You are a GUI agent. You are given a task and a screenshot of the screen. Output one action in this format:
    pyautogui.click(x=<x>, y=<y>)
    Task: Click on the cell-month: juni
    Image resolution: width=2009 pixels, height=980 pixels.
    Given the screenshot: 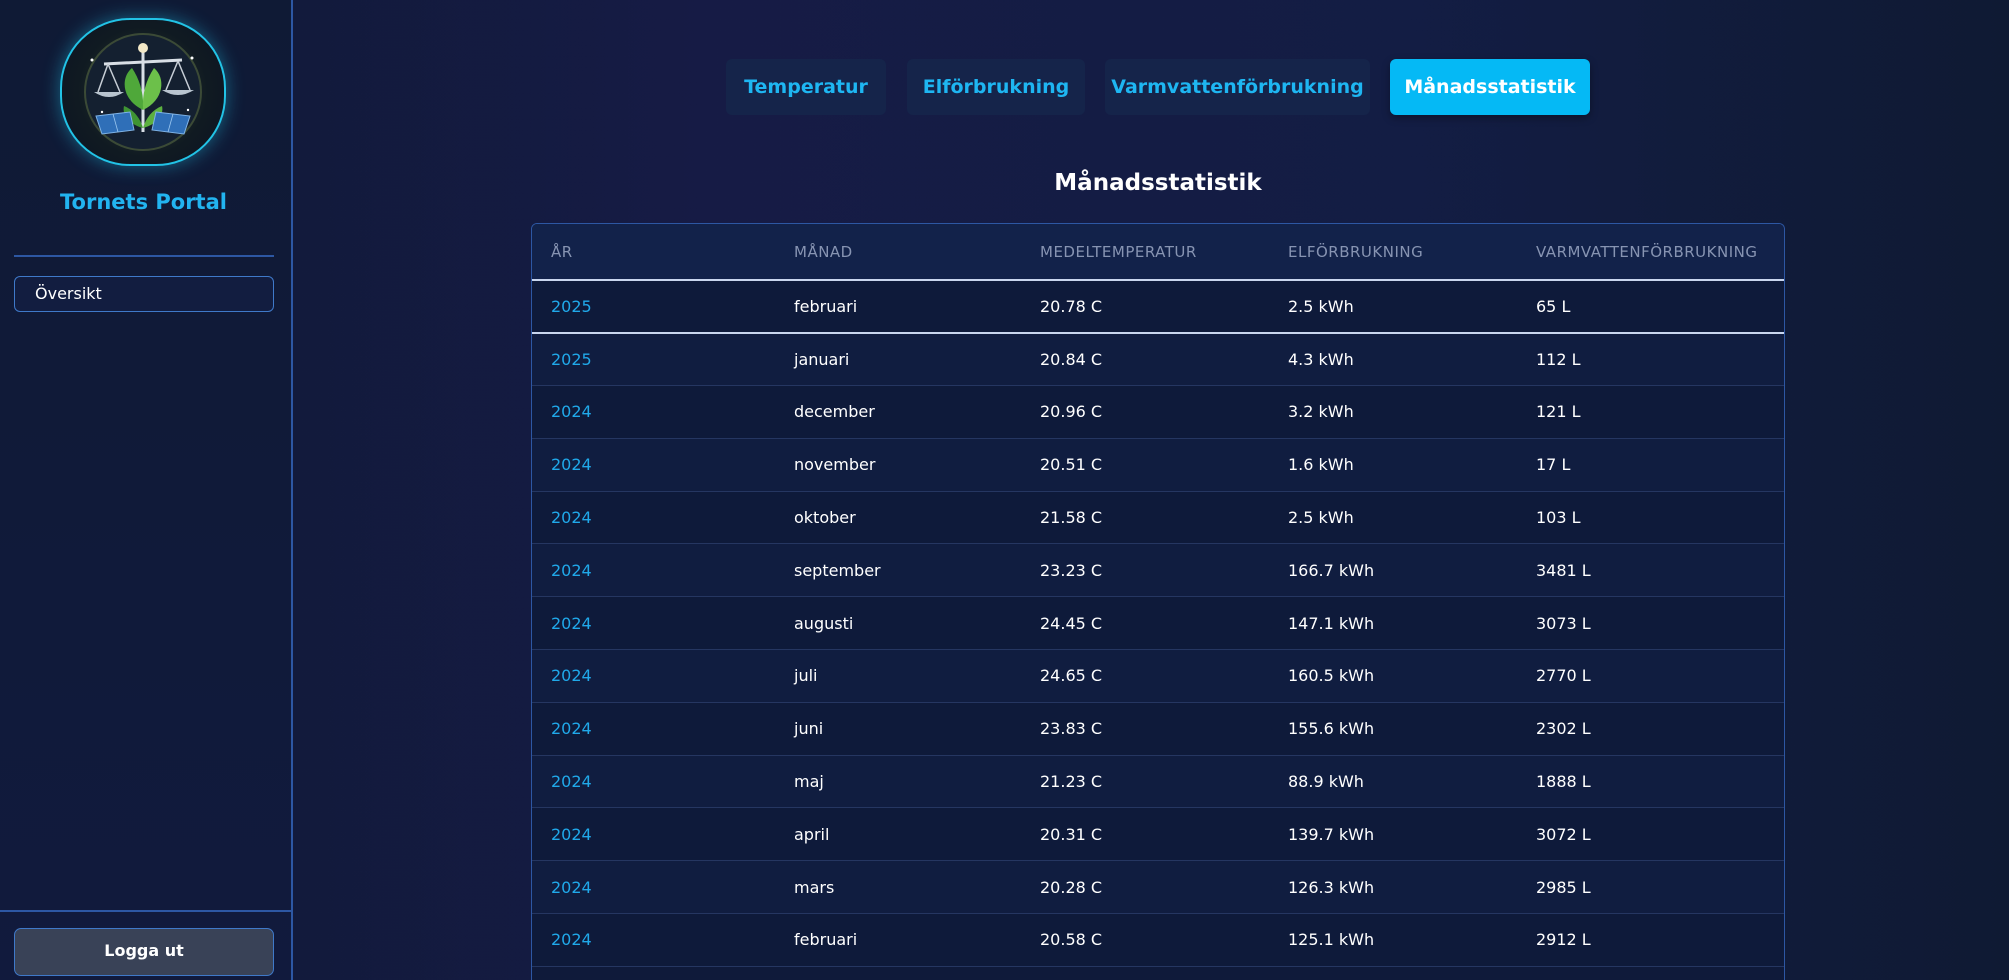 What is the action you would take?
    pyautogui.click(x=809, y=729)
    